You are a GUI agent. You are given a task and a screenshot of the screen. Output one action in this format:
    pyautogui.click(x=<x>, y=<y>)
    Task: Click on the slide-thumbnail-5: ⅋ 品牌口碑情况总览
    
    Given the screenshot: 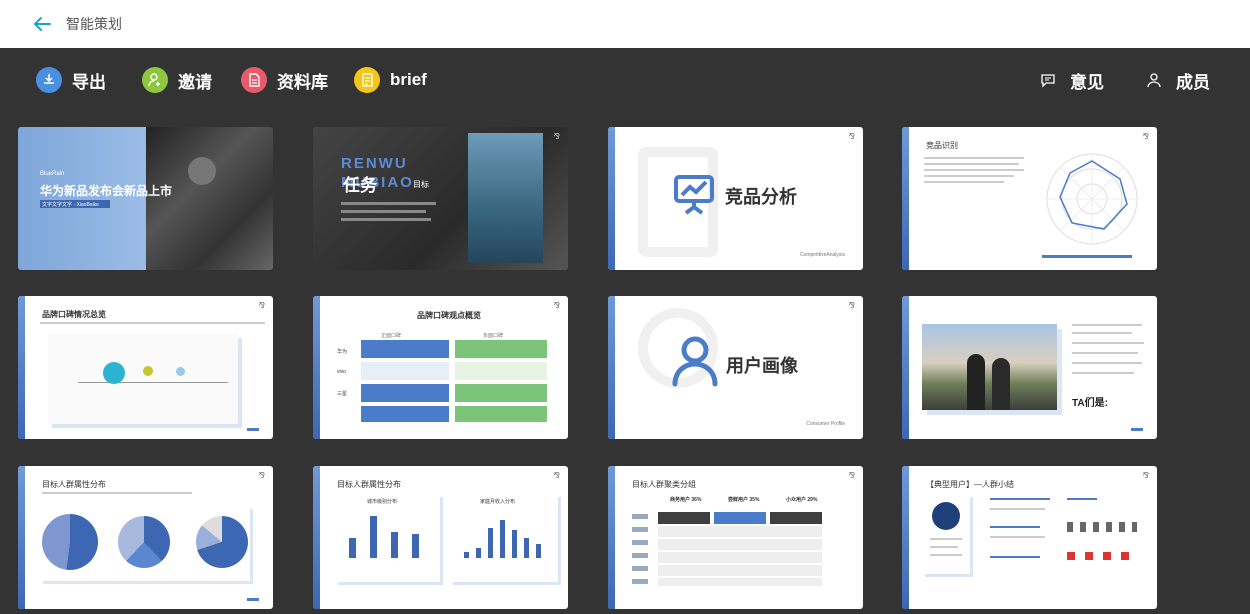 What is the action you would take?
    pyautogui.click(x=145, y=367)
    